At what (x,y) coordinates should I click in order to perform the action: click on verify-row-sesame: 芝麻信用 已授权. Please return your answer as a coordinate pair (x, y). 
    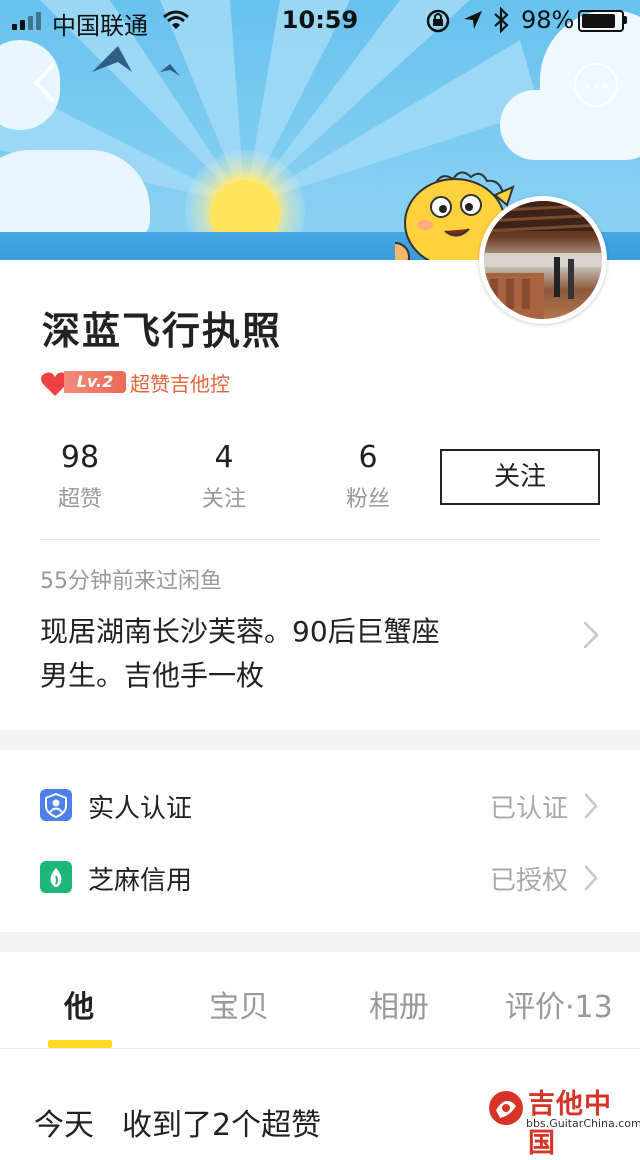
    Looking at the image, I should click on (320, 877).